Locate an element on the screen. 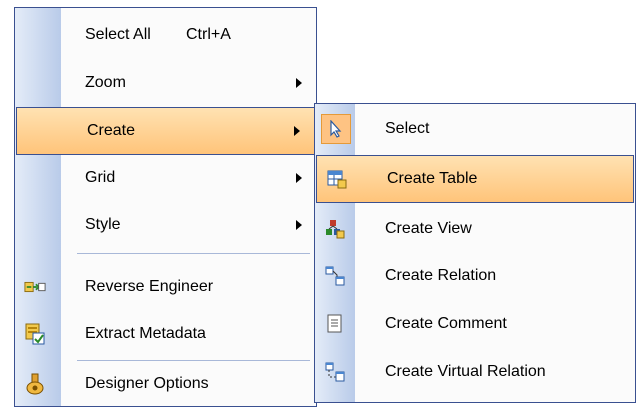  menu-item-style: Style is located at coordinates (165, 225).